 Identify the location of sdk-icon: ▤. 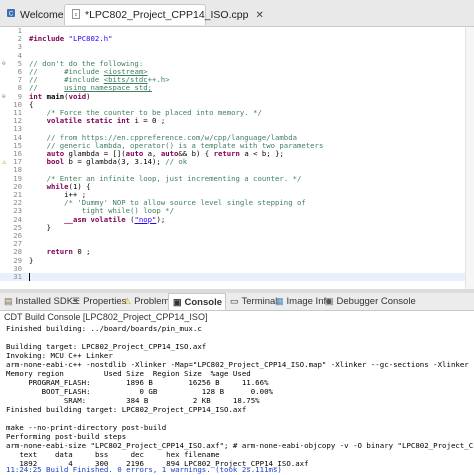
(8, 301).